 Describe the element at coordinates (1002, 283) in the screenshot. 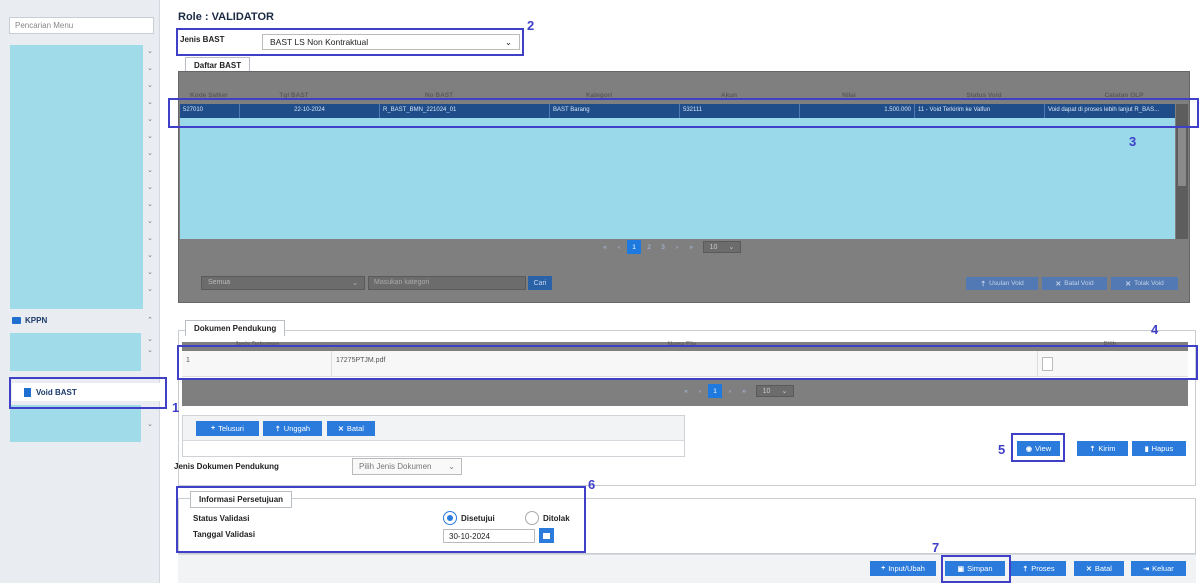

I see `usulan-void-button: ⇡ Usulan Void` at that location.